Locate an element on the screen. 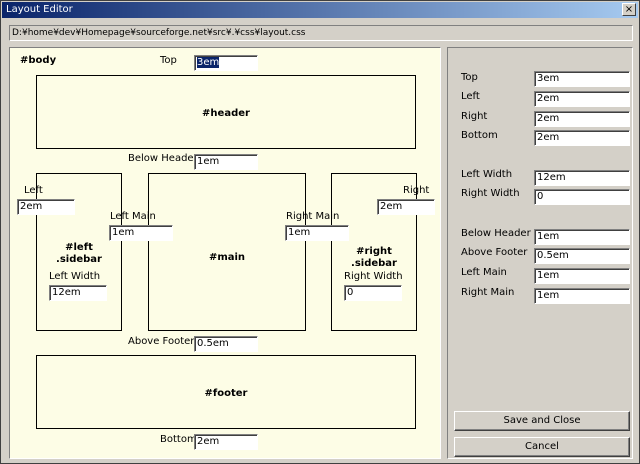  footer-region: #footer is located at coordinates (226, 392).